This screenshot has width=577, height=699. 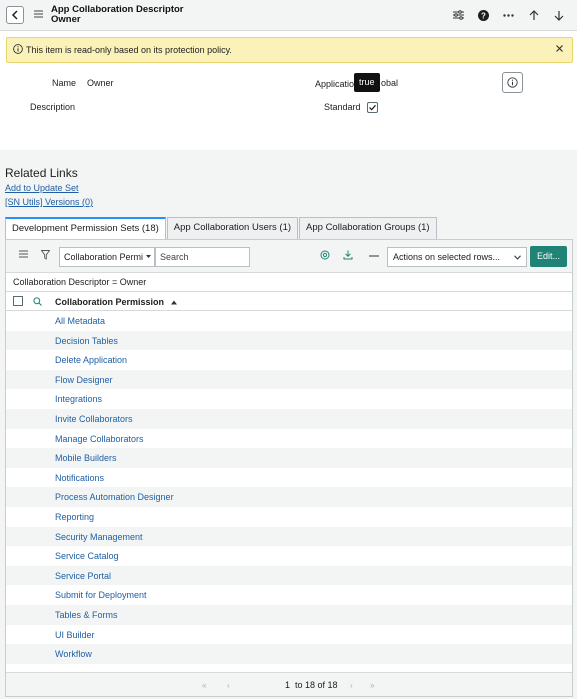 What do you see at coordinates (42, 188) in the screenshot?
I see `add-to-update-set-link: Add to Update Set` at bounding box center [42, 188].